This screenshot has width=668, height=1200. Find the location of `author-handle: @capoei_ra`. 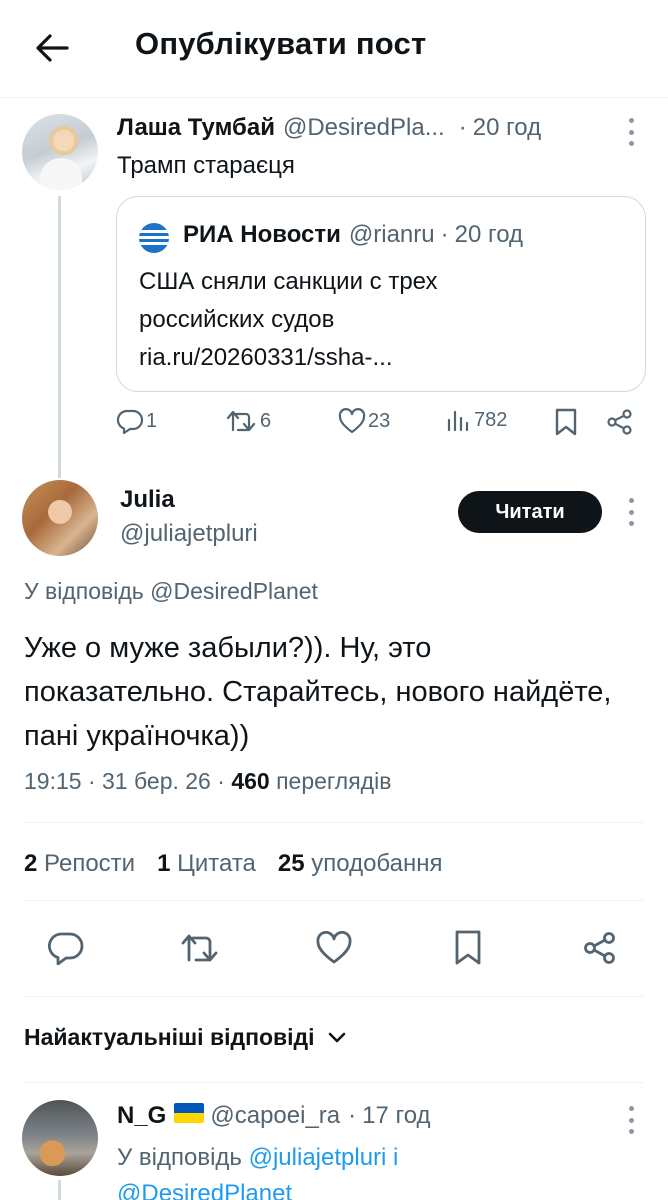

author-handle: @capoei_ra is located at coordinates (275, 1116).